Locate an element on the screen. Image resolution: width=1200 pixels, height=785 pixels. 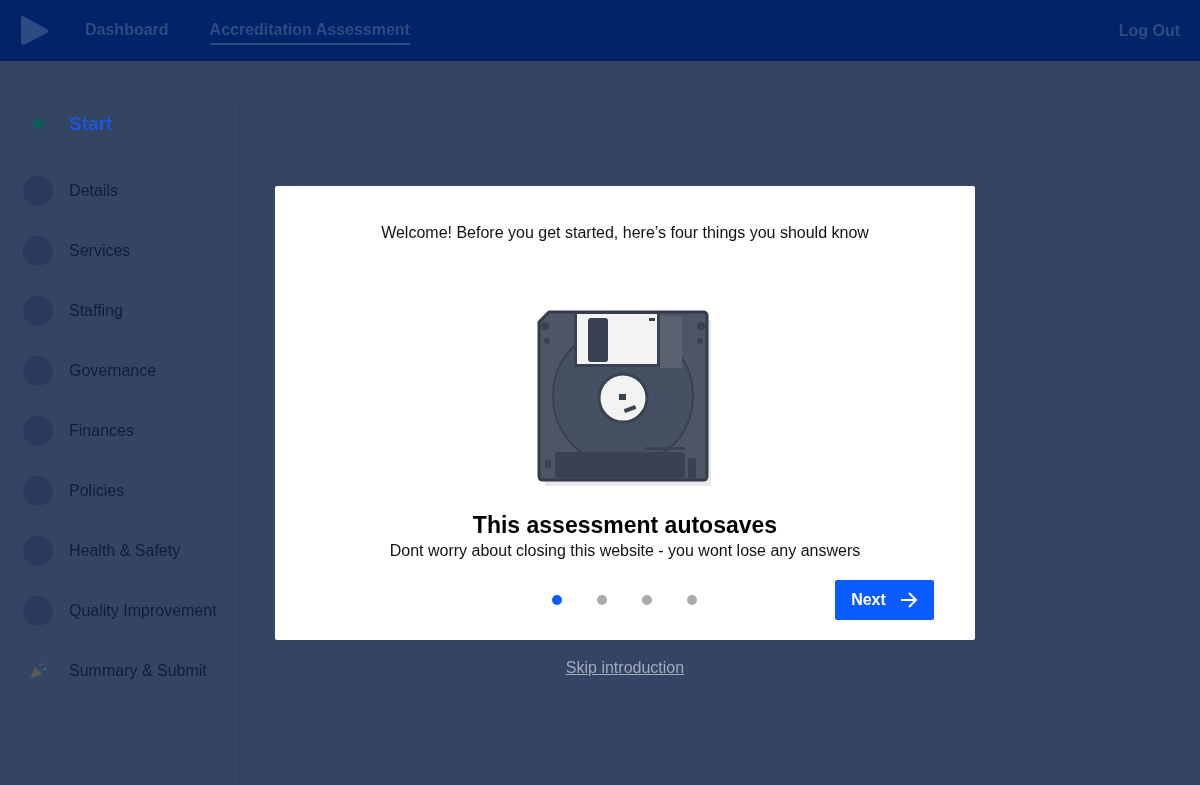
skip-introduction-link: Skip introduction is located at coordinates (625, 668).